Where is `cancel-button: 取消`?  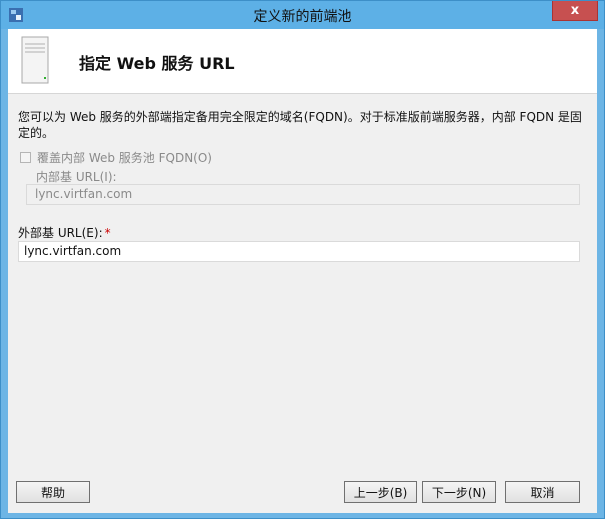
cancel-button: 取消 is located at coordinates (542, 492).